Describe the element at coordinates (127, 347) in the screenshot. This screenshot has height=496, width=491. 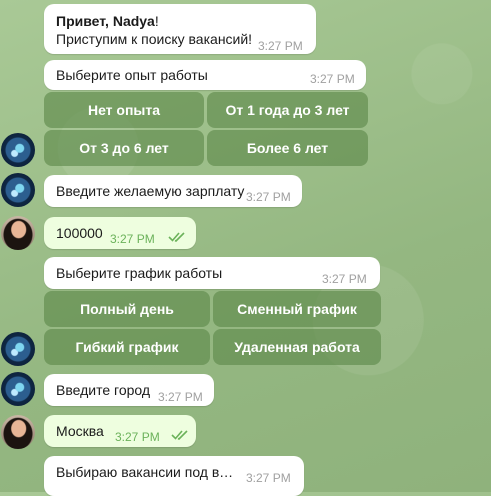
I see `flexible-schedule-button: Гибкий график` at that location.